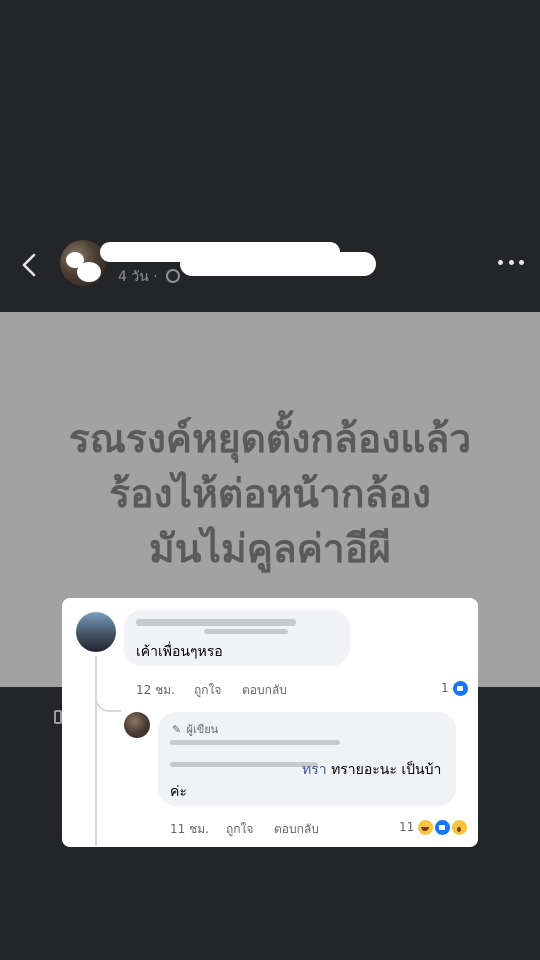 The height and width of the screenshot is (960, 540). I want to click on reply-button: ตอบกลับ, so click(264, 690).